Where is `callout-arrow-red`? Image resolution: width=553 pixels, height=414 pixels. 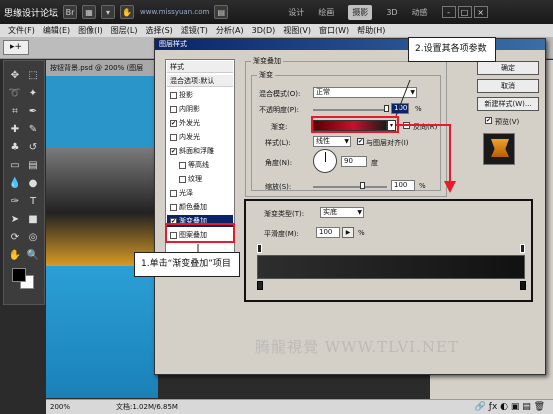
callout-arrow-red is located at coordinates (426, 158).